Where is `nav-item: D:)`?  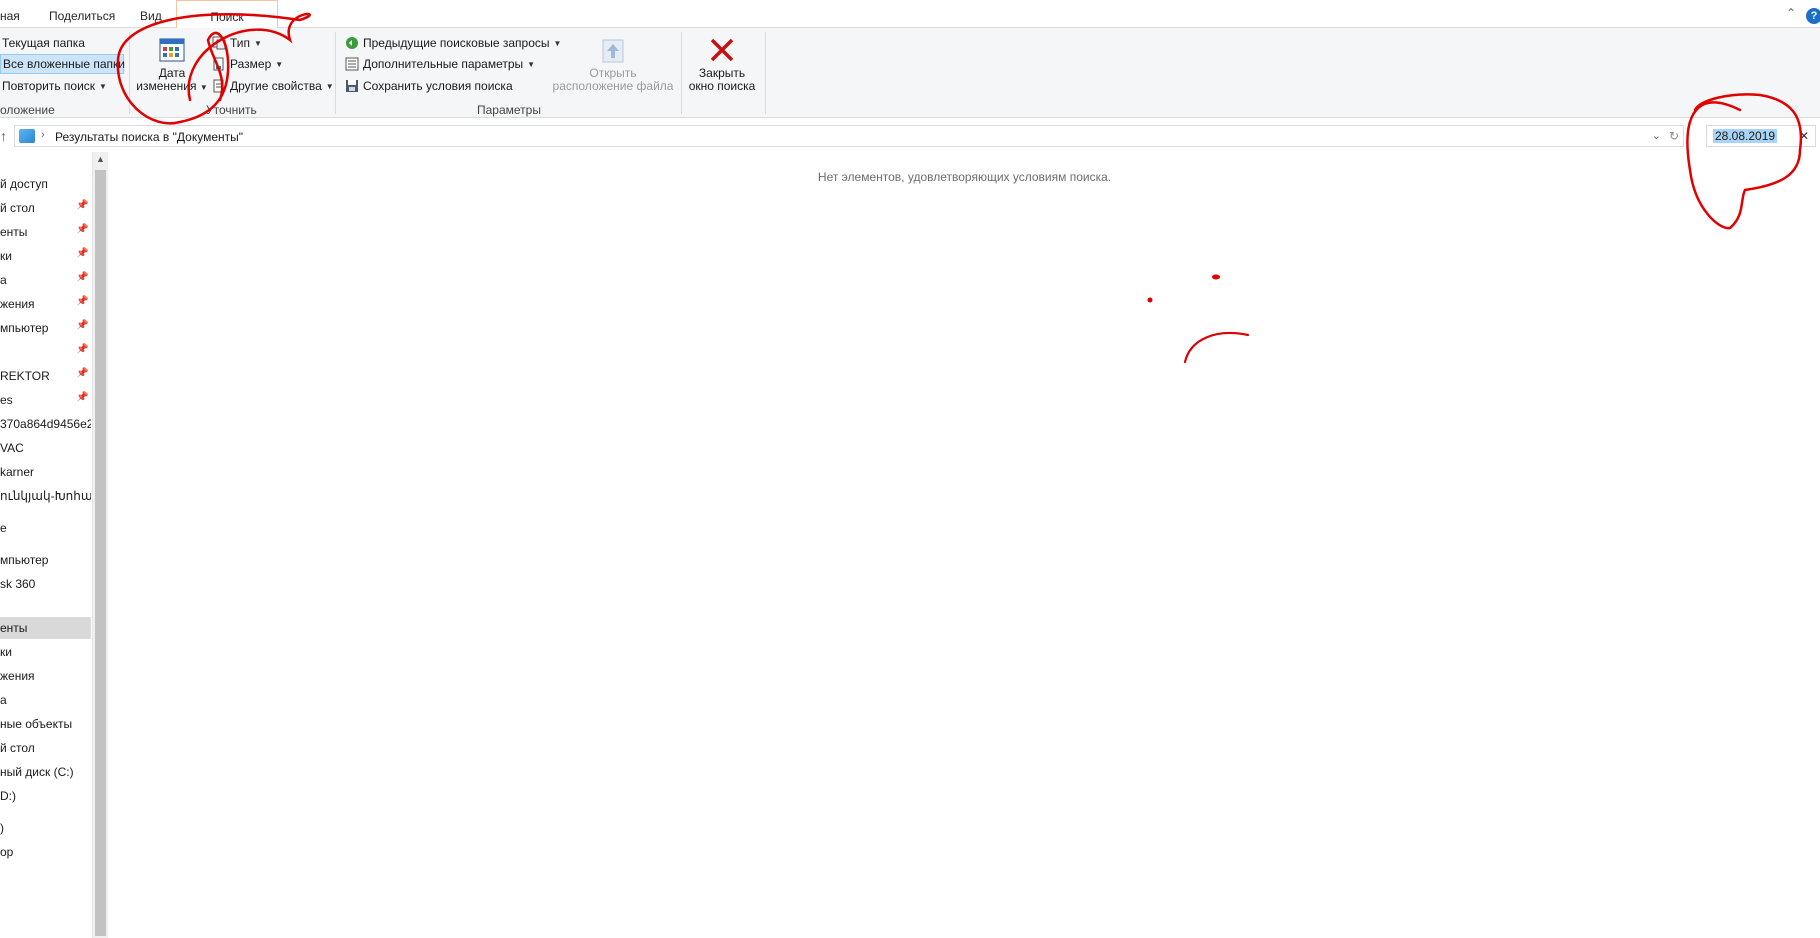
nav-item: D:) is located at coordinates (45, 796).